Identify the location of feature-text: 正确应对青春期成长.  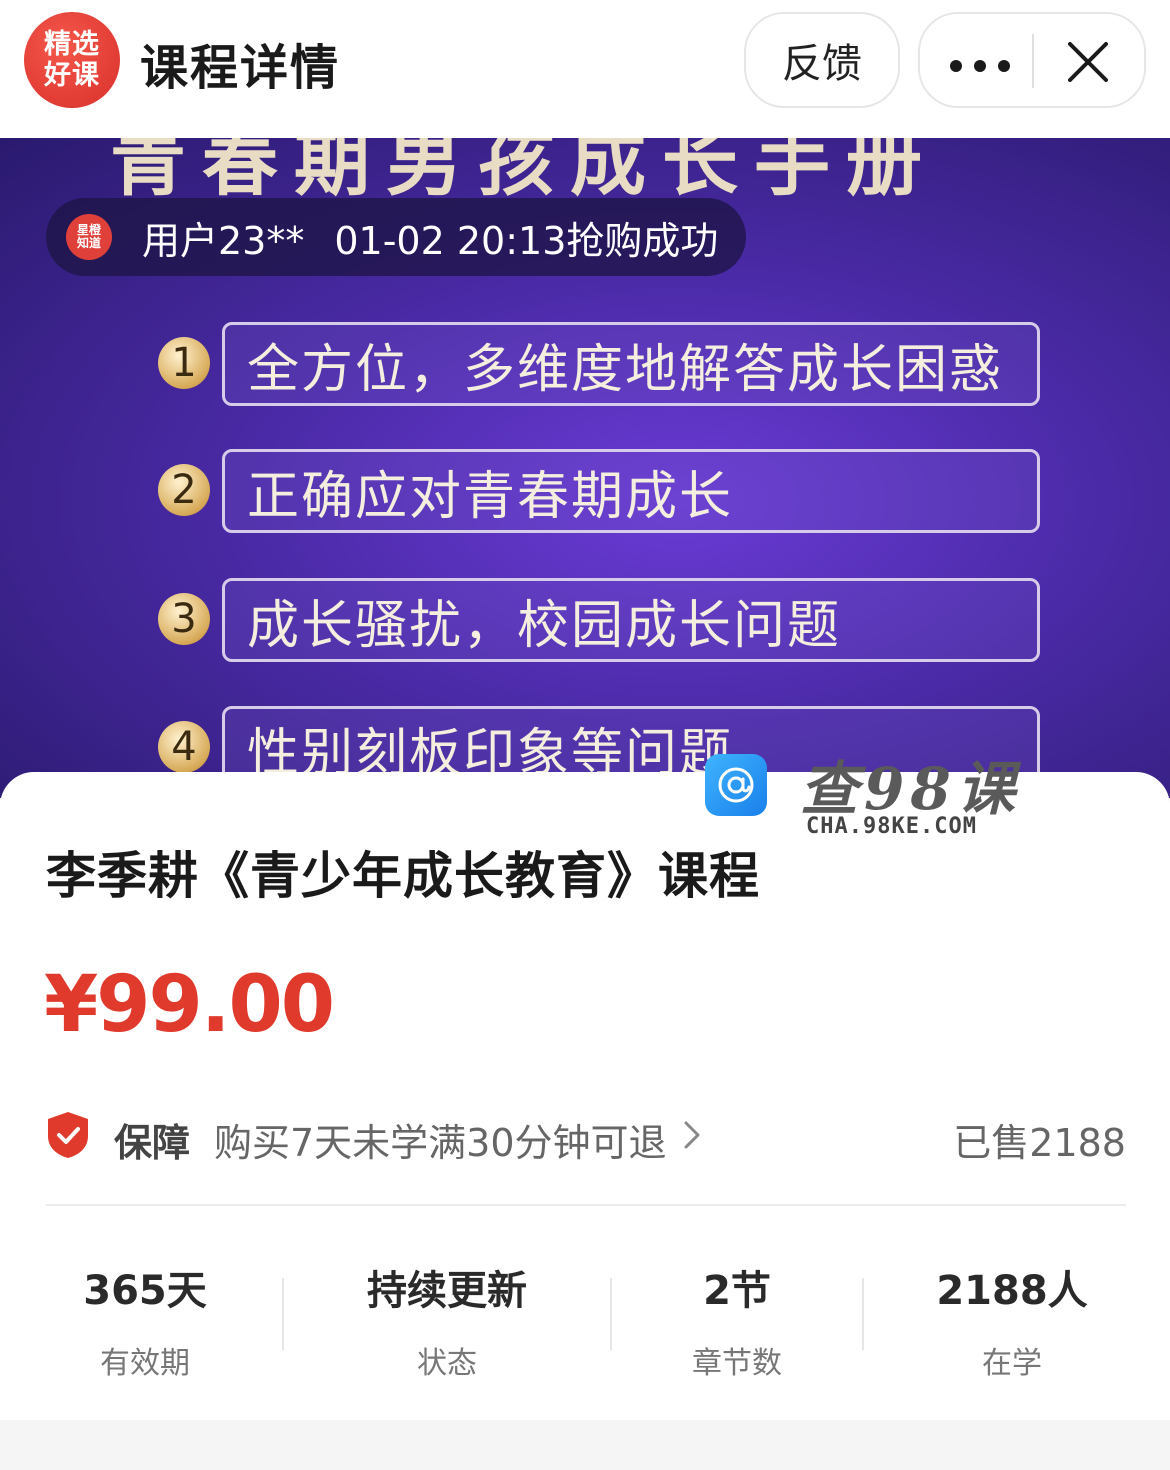
(631, 491).